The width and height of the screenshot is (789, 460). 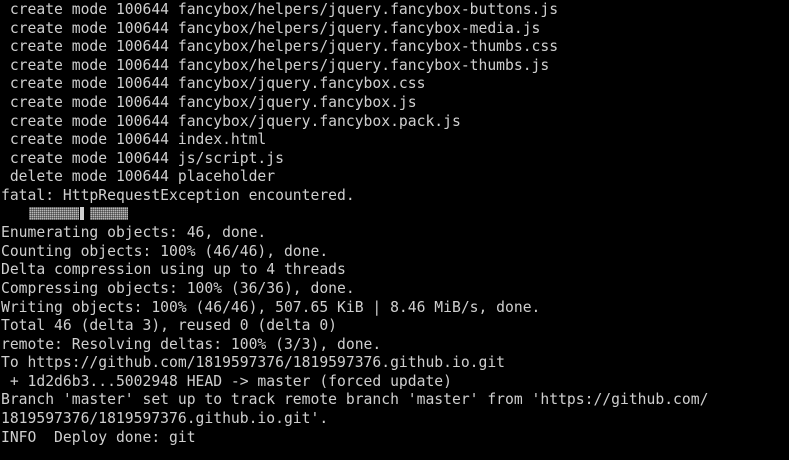 I want to click on output-line: create mode 100644 js/script.js, so click(x=142, y=158).